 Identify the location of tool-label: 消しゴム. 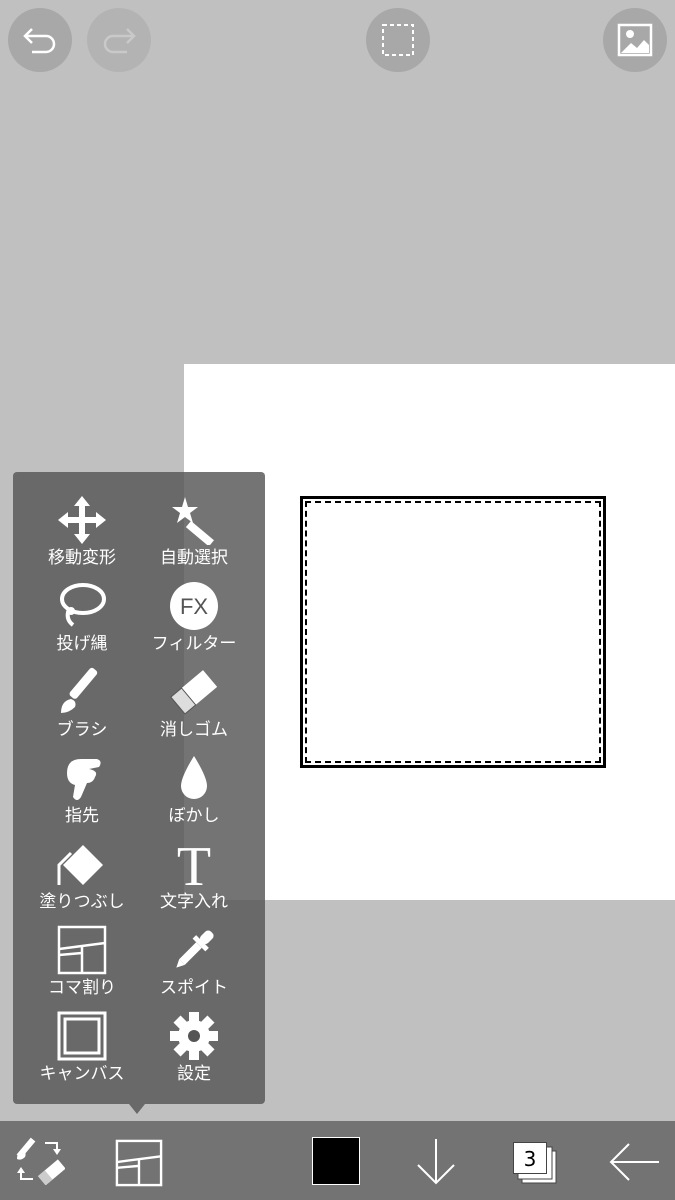
(194, 730).